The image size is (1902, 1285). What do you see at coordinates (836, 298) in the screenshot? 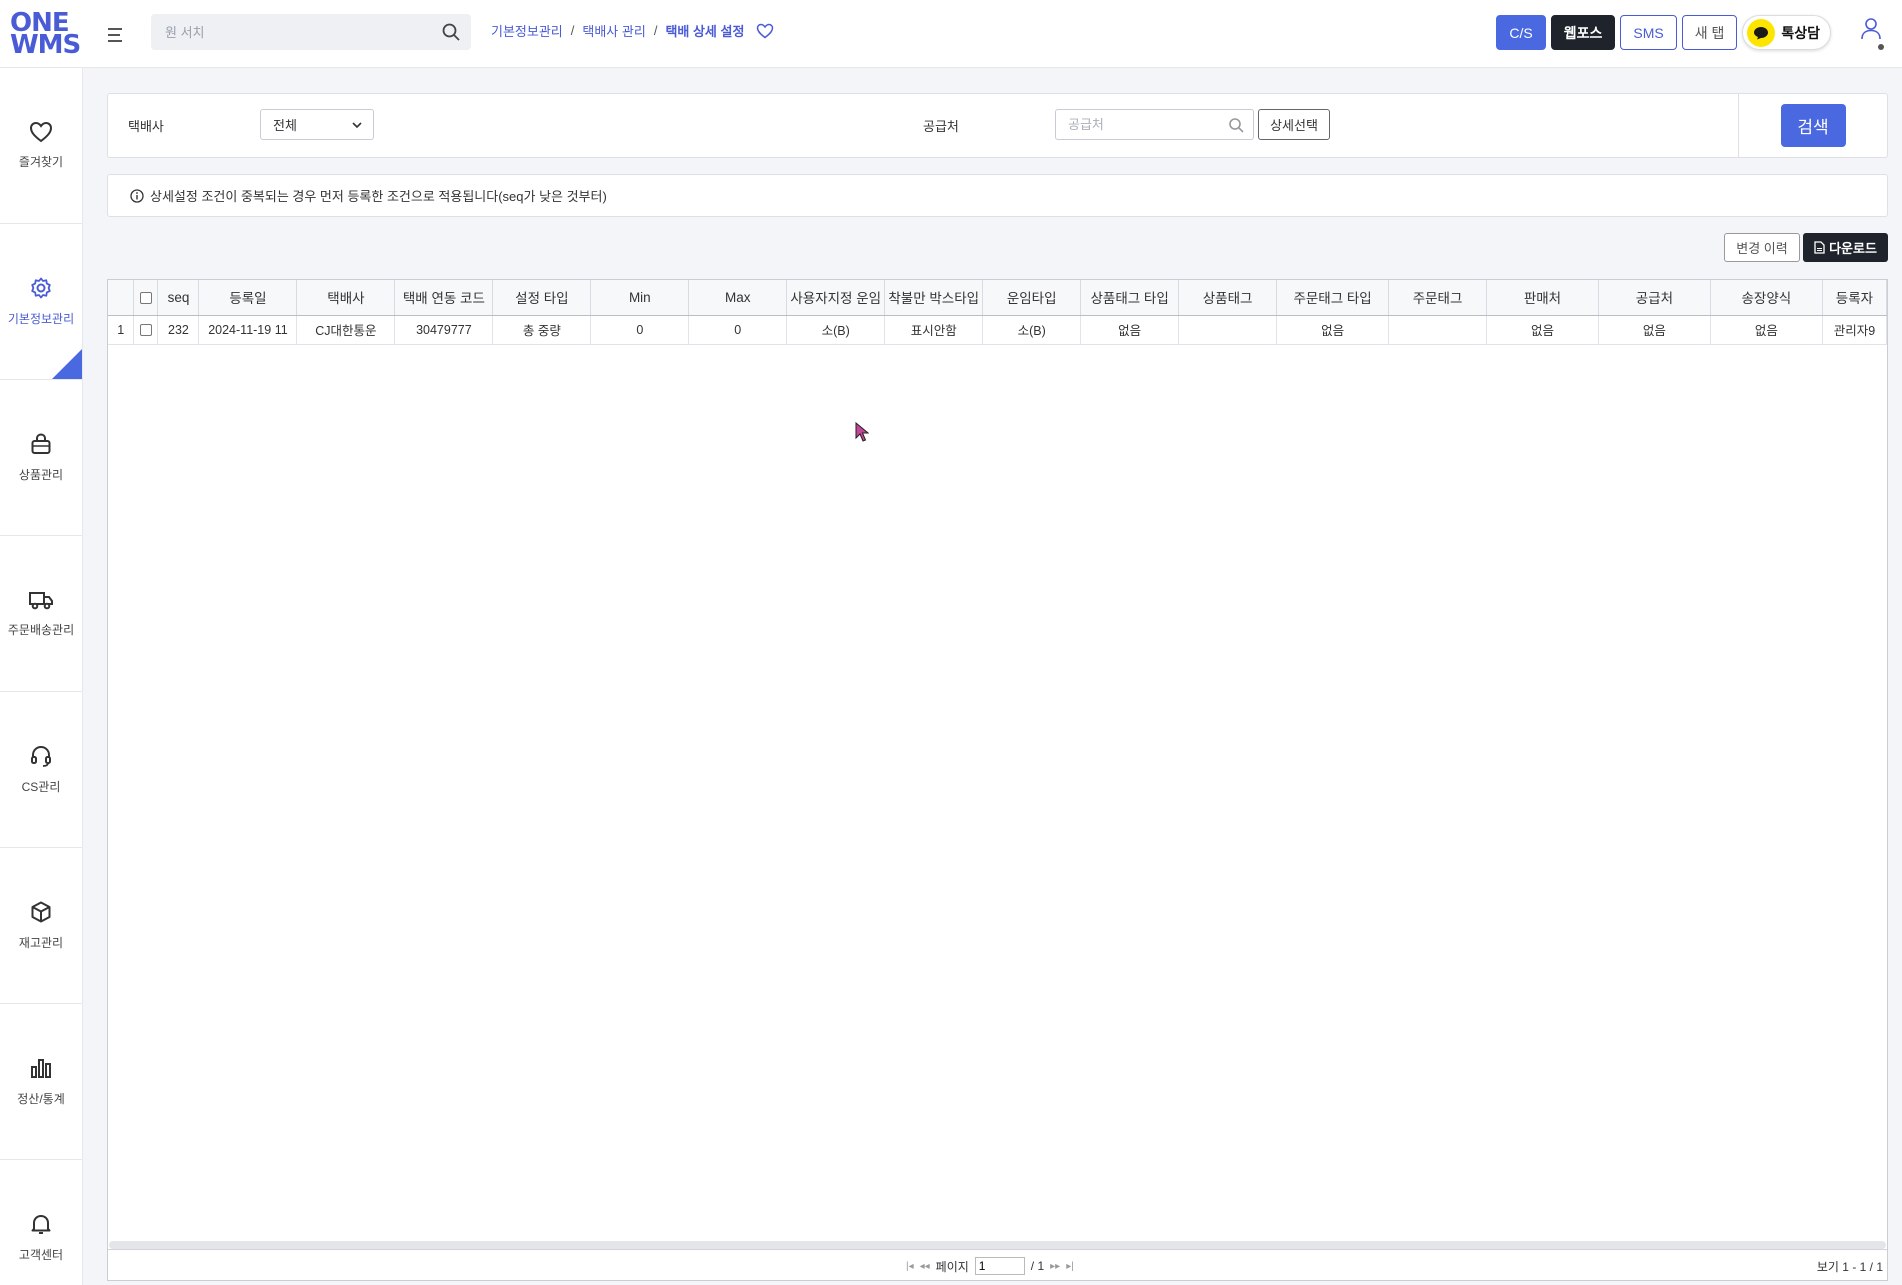
I see `column-header: 사용자지정 운임` at bounding box center [836, 298].